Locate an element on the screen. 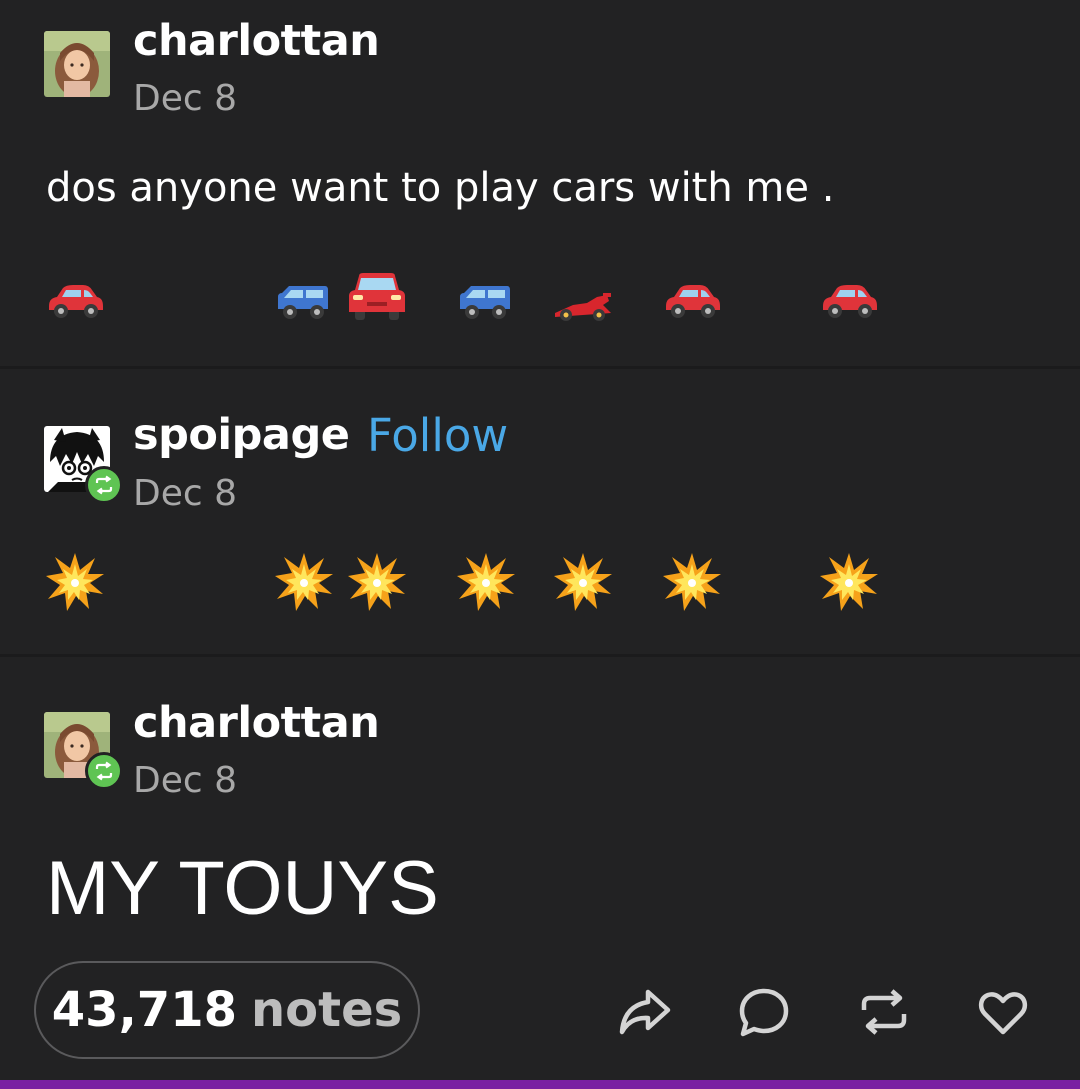 The width and height of the screenshot is (1080, 1089). heart-icon is located at coordinates (1003, 1012).